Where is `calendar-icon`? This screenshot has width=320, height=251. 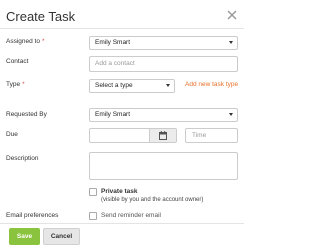 calendar-icon is located at coordinates (163, 135).